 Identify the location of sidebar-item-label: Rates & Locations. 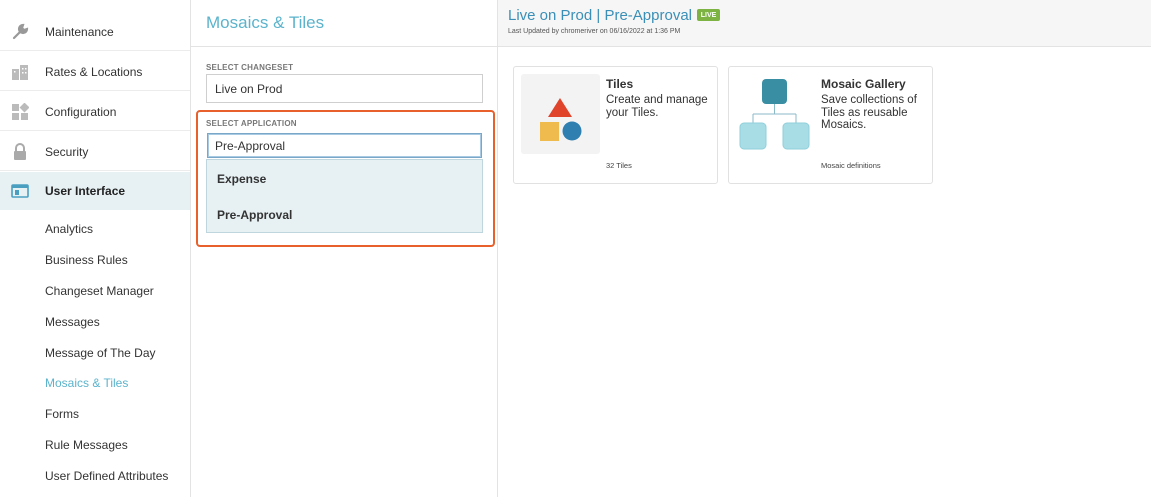
(94, 71).